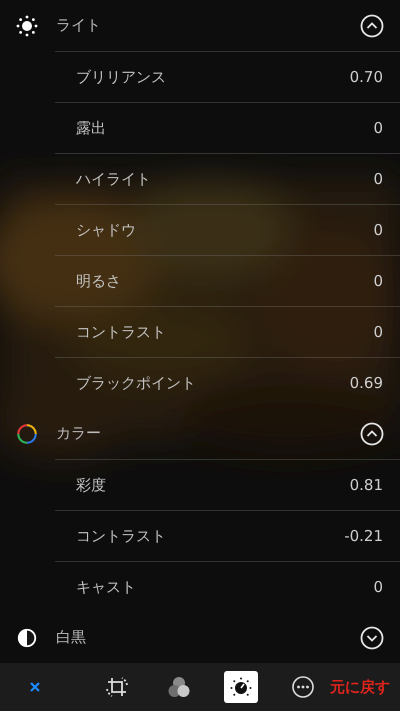  What do you see at coordinates (27, 433) in the screenshot?
I see `color-ring-icon` at bounding box center [27, 433].